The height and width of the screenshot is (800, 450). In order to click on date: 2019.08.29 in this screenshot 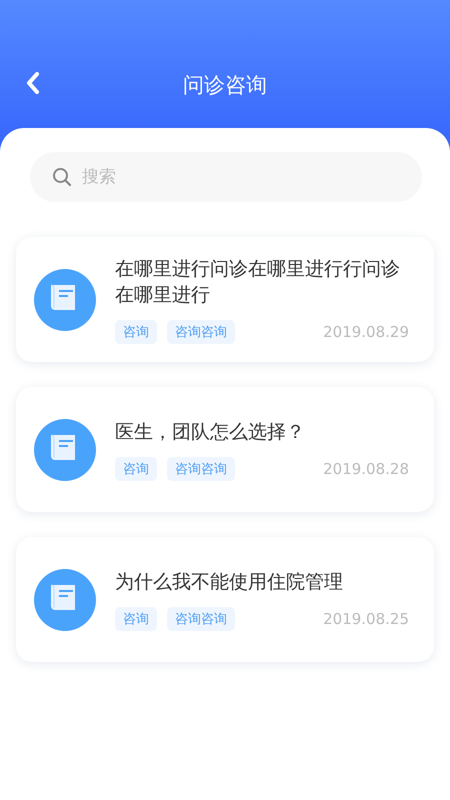, I will do `click(366, 331)`.